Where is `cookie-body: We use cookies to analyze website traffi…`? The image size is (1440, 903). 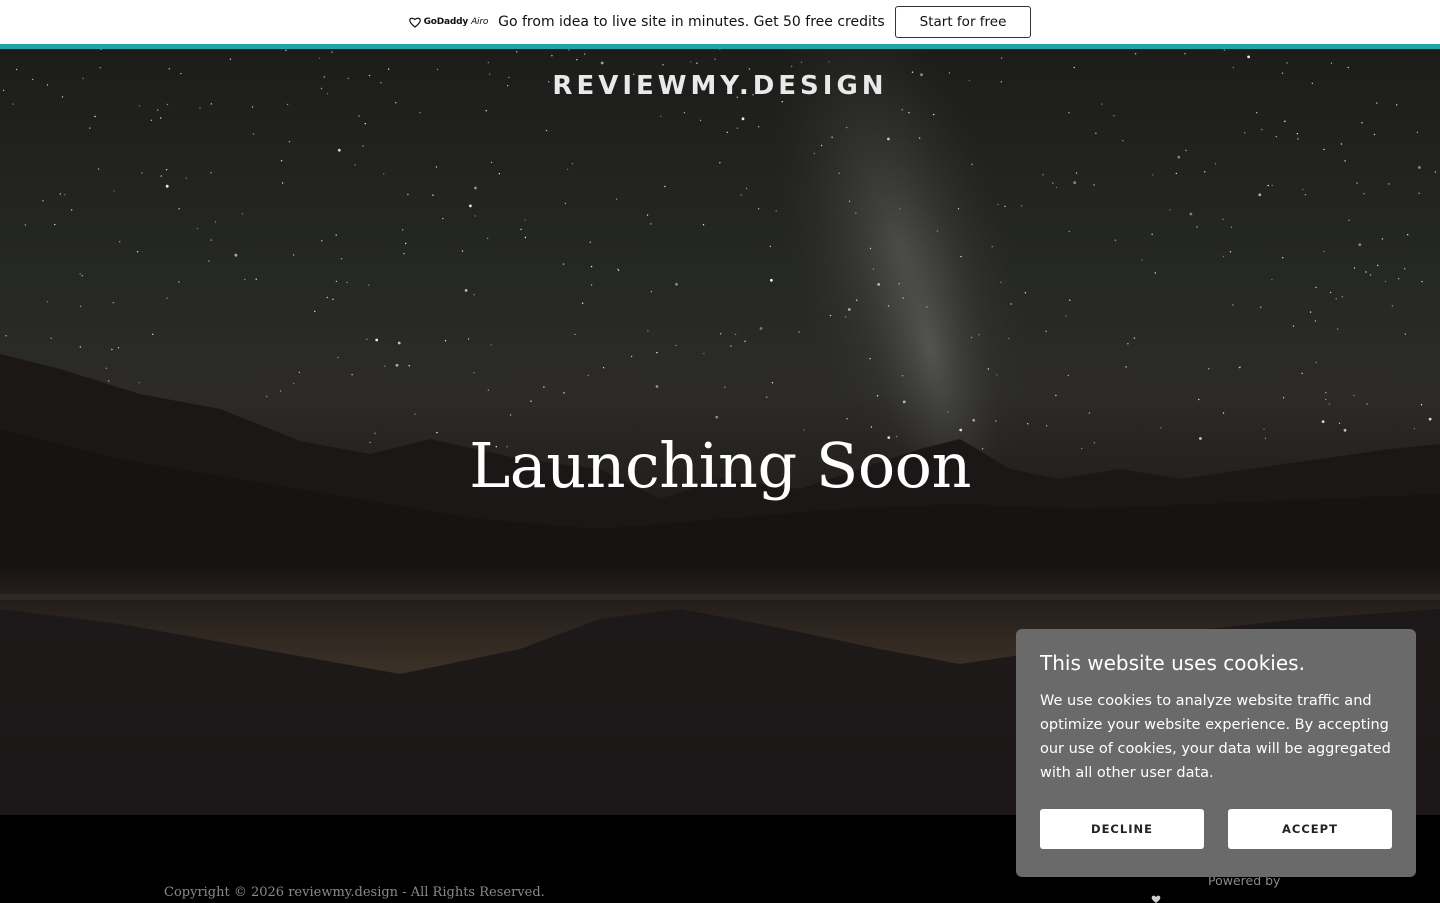
cookie-body: We use cookies to analyze website traffi… is located at coordinates (1215, 737).